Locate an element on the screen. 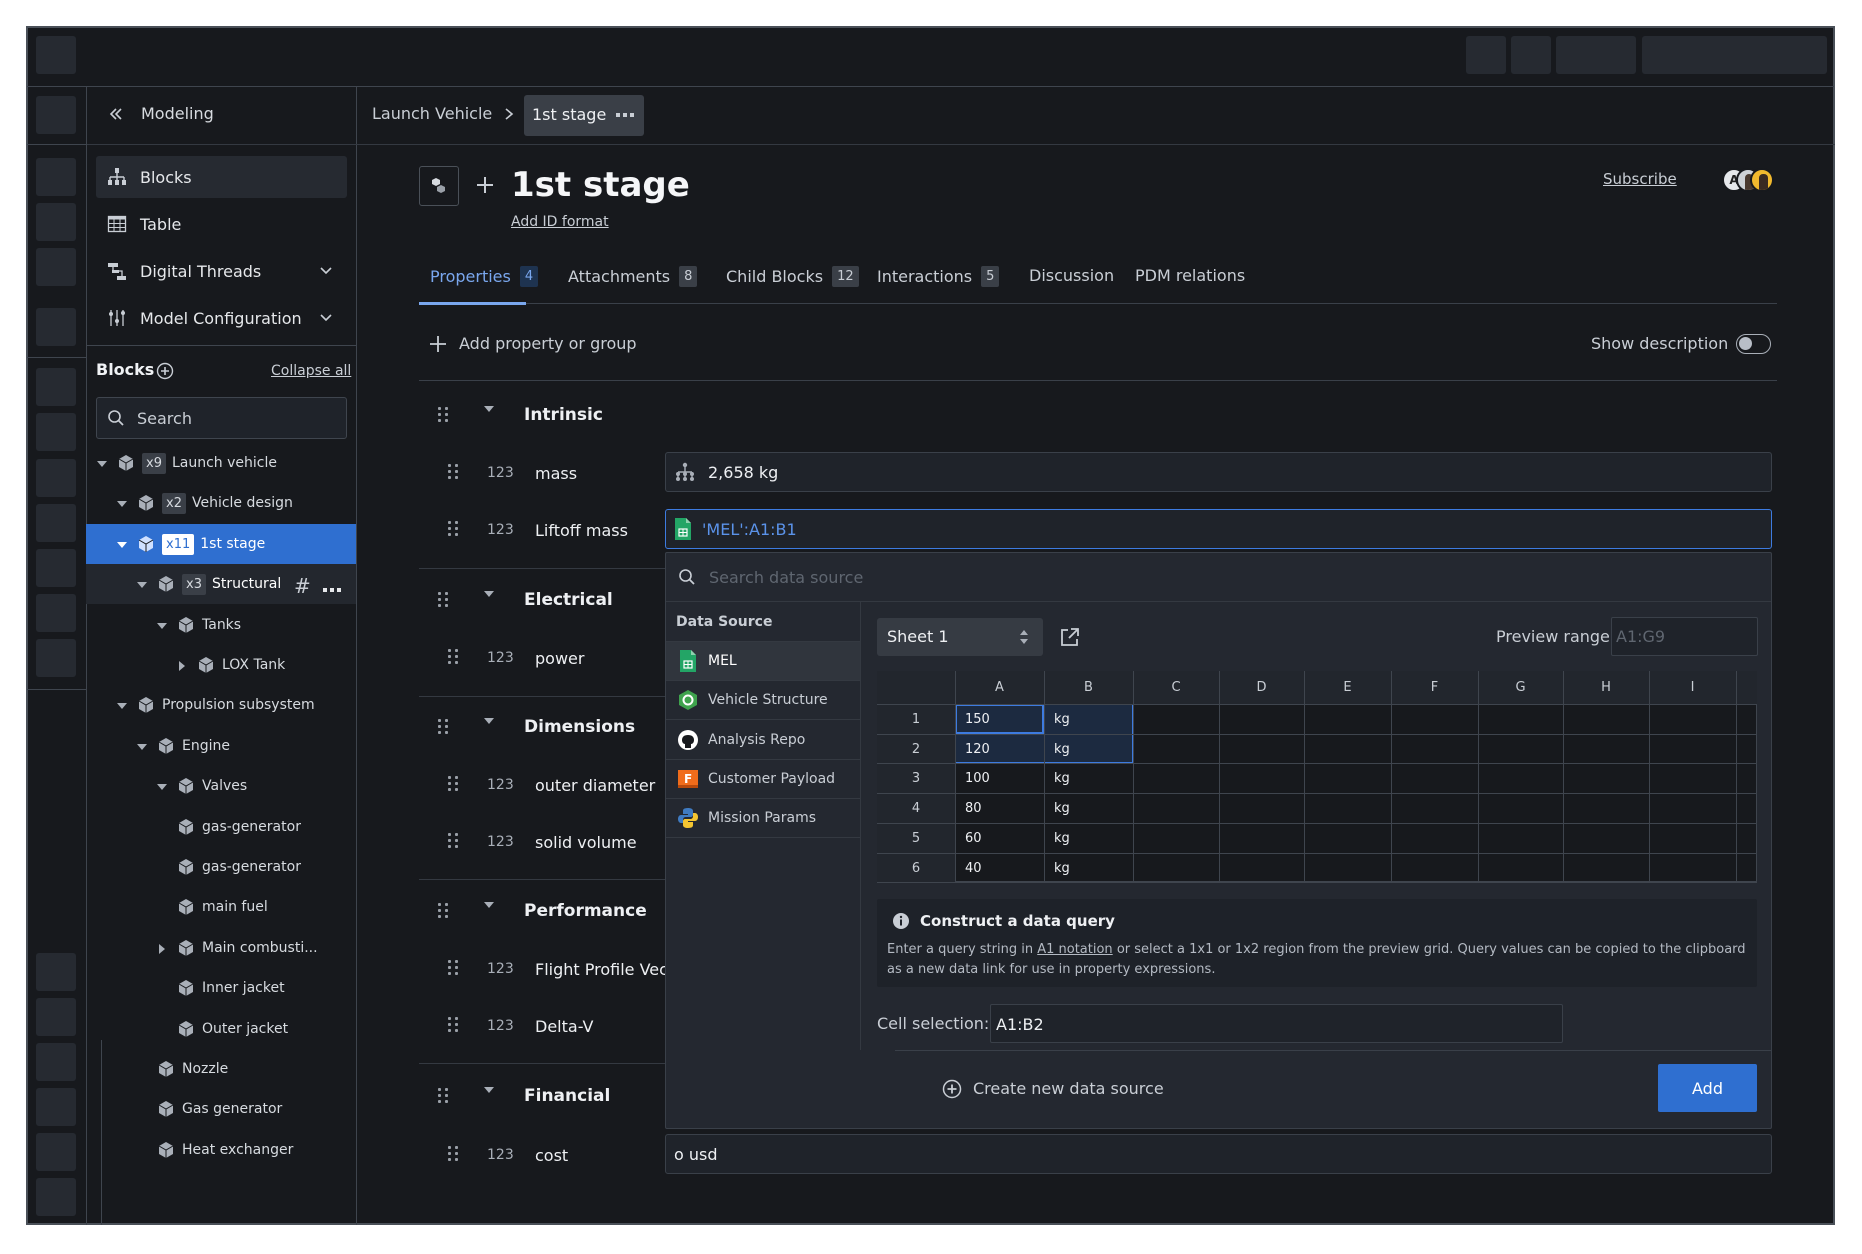  cell-selection-input: A1:B2 is located at coordinates (1276, 1023).